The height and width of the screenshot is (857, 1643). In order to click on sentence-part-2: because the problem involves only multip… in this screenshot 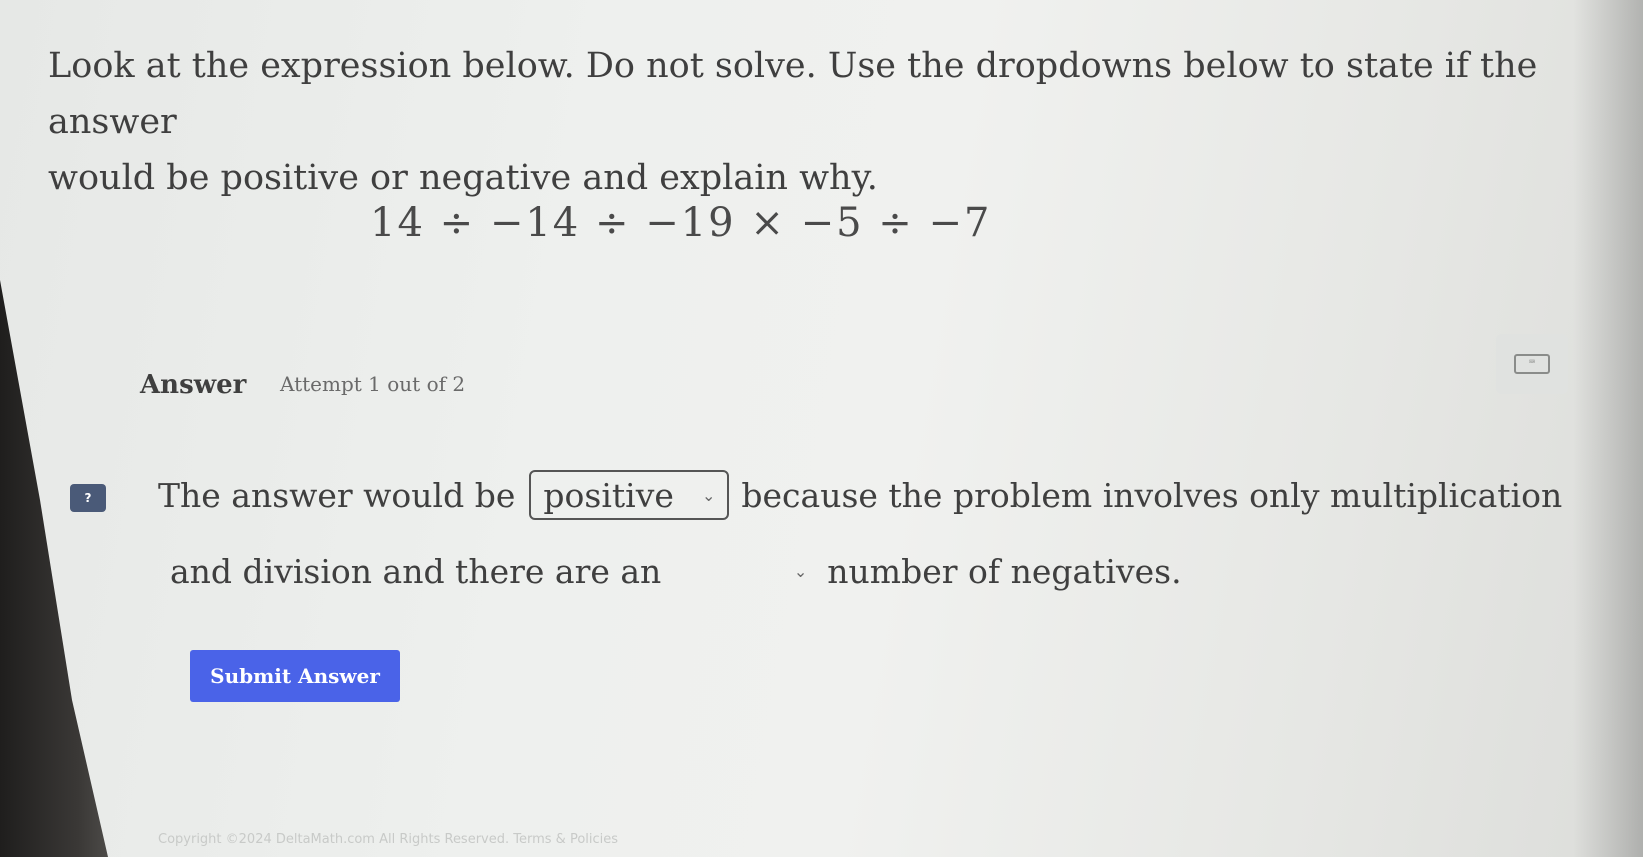, I will do `click(1152, 495)`.